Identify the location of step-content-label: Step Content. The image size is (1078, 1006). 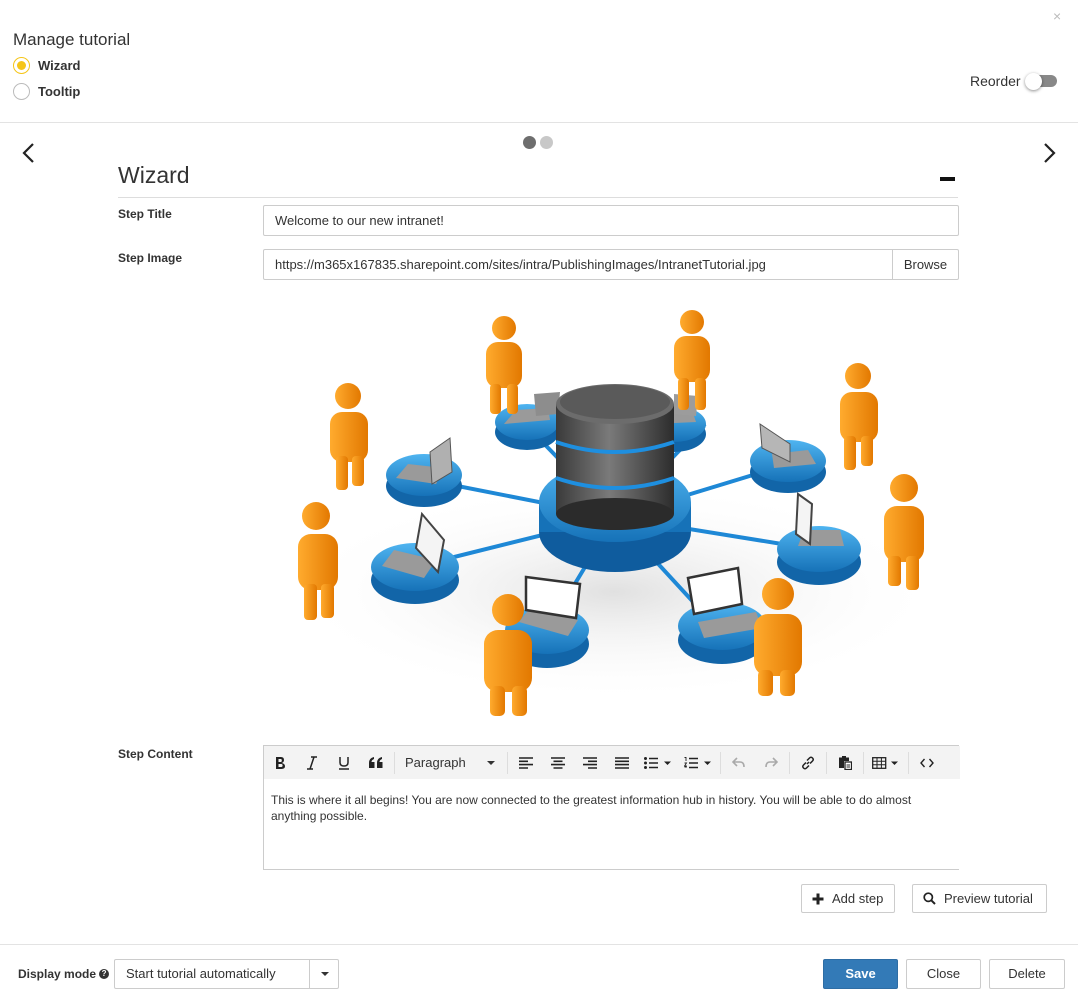
(155, 754).